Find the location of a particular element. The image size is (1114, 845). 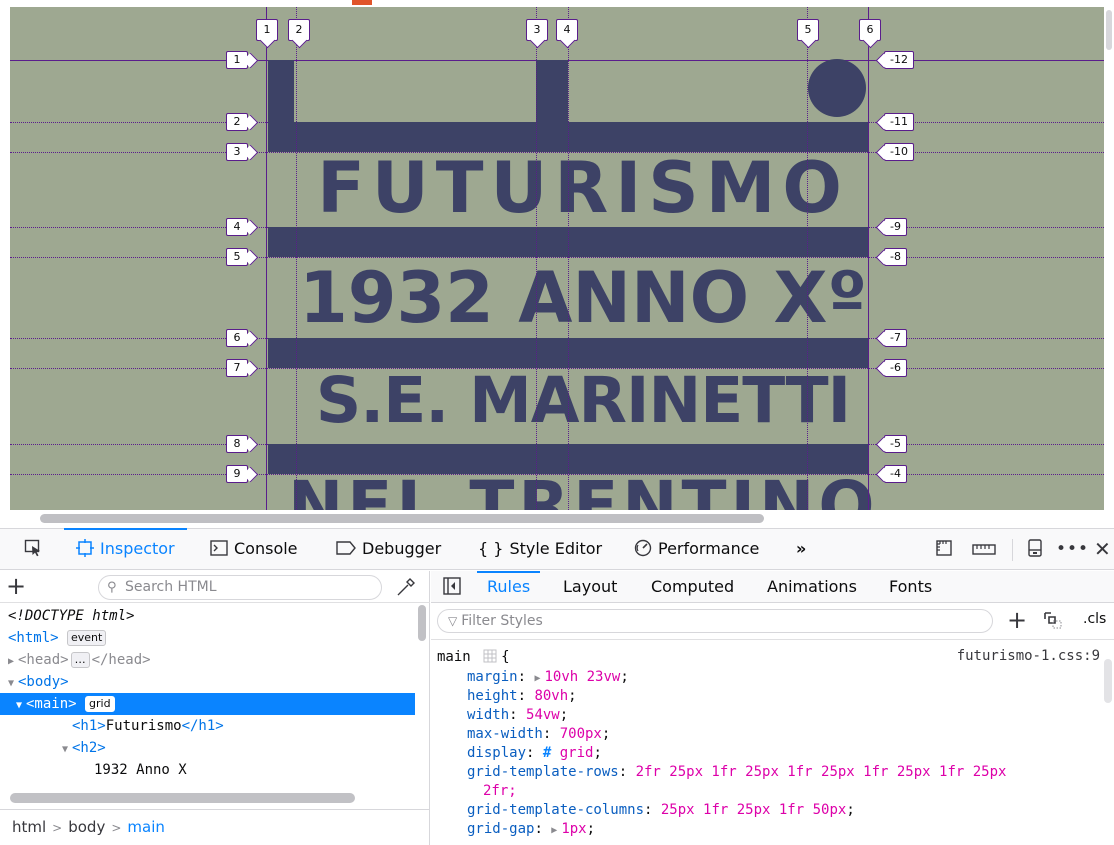

grid-row-label-negative: -12 is located at coordinates (899, 60).